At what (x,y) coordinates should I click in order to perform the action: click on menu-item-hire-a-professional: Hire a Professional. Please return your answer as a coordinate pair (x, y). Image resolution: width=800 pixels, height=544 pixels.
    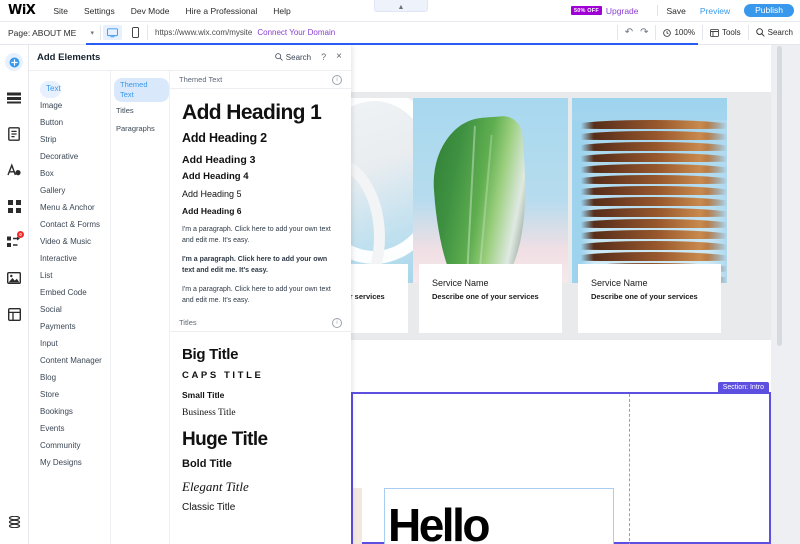
    Looking at the image, I should click on (221, 11).